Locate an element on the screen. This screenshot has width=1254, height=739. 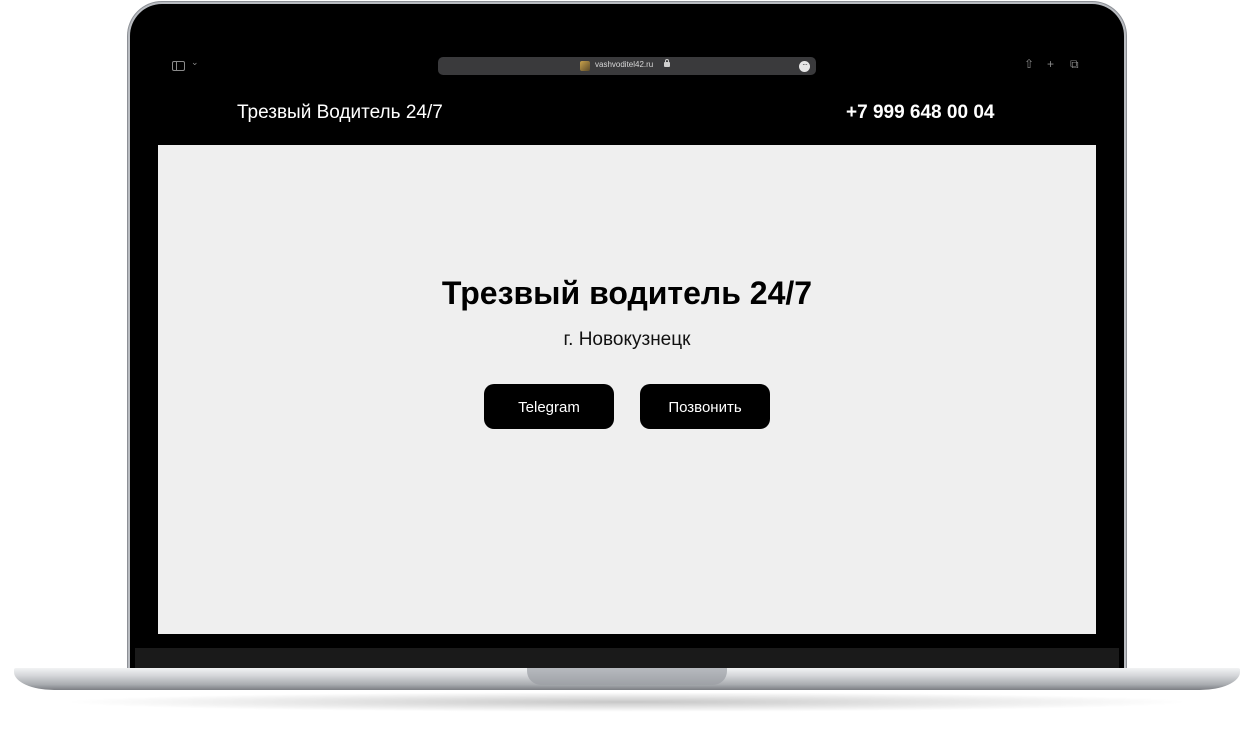
laptop-opening-notch is located at coordinates (627, 676).